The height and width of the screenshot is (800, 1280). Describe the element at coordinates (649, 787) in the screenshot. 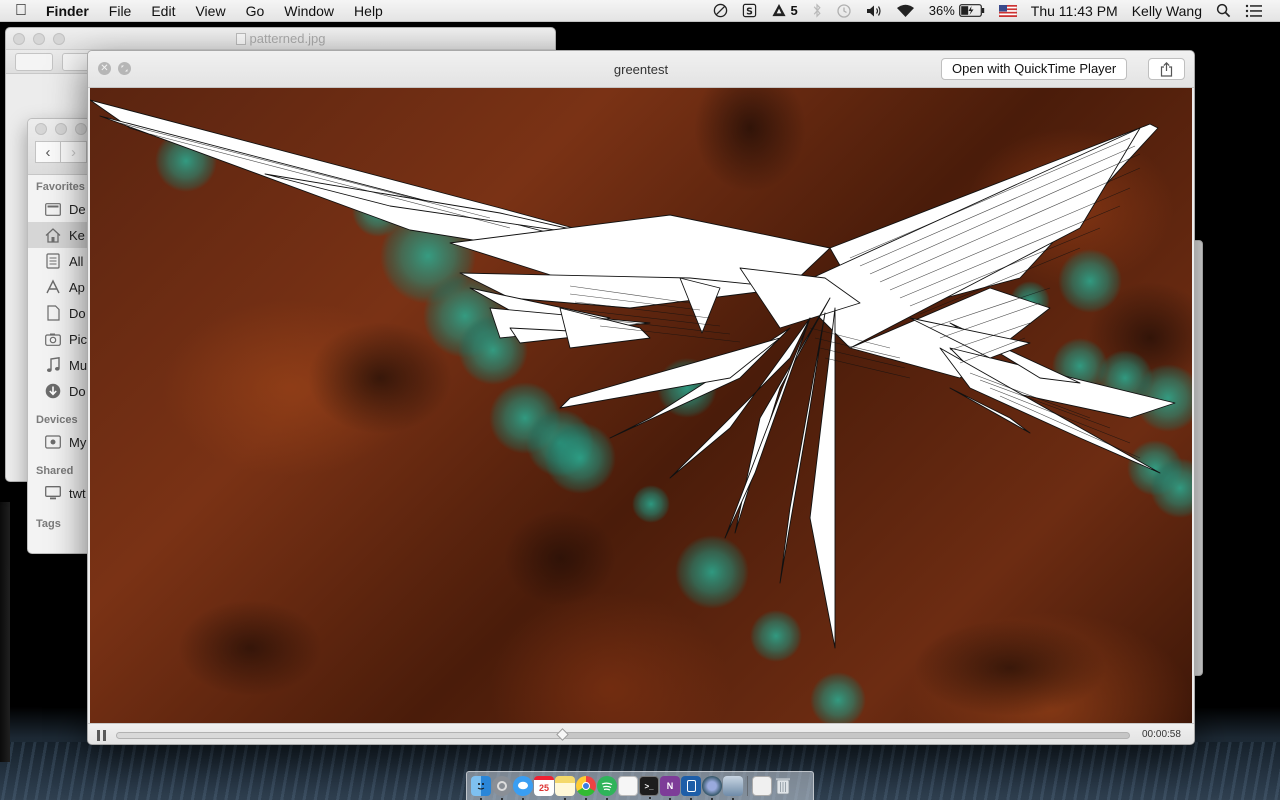

I see `terminal-icon: >_` at that location.